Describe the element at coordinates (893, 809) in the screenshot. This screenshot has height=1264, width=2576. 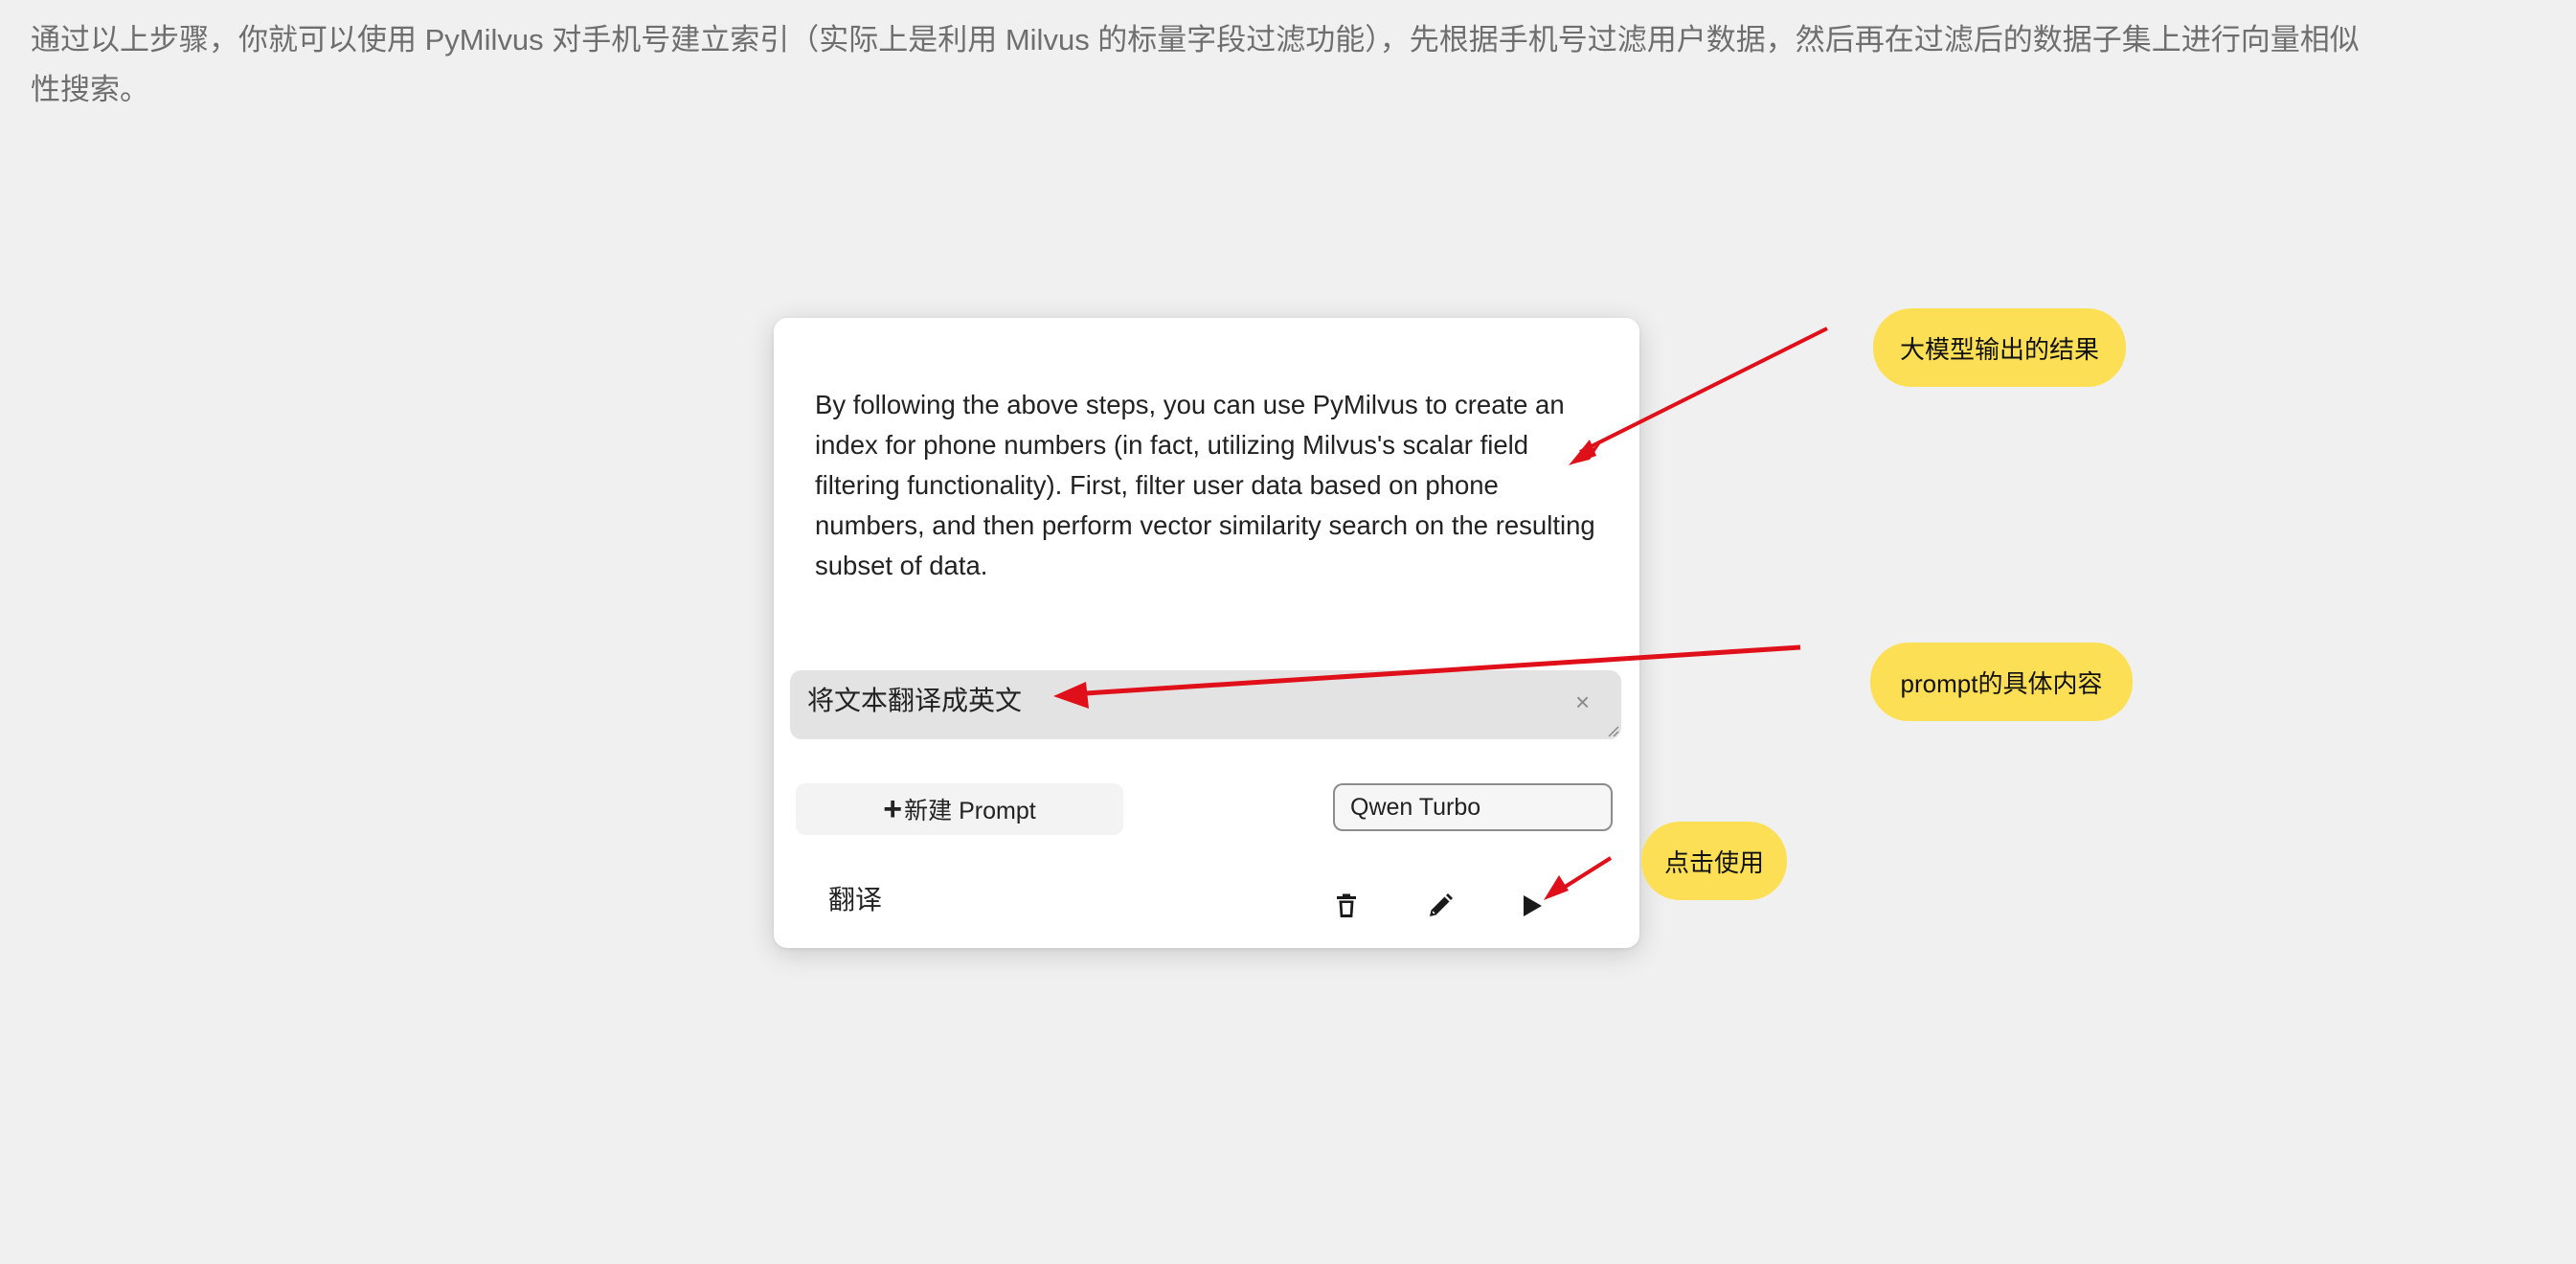
I see `plus-icon: +` at that location.